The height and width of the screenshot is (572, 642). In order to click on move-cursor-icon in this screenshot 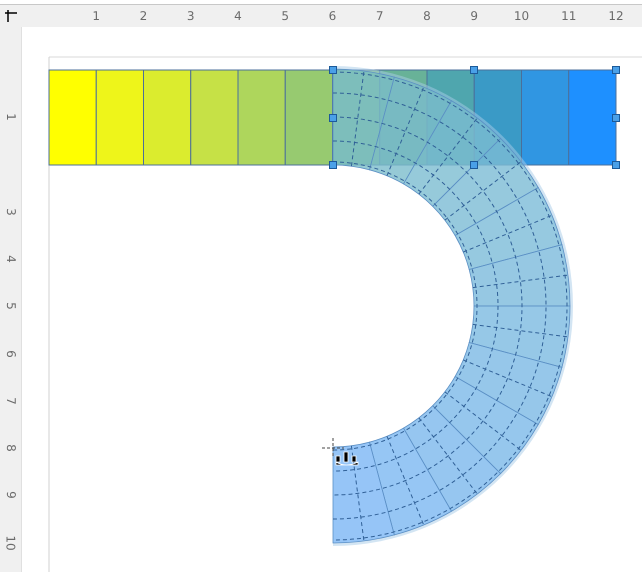, I will do `click(340, 452)`.